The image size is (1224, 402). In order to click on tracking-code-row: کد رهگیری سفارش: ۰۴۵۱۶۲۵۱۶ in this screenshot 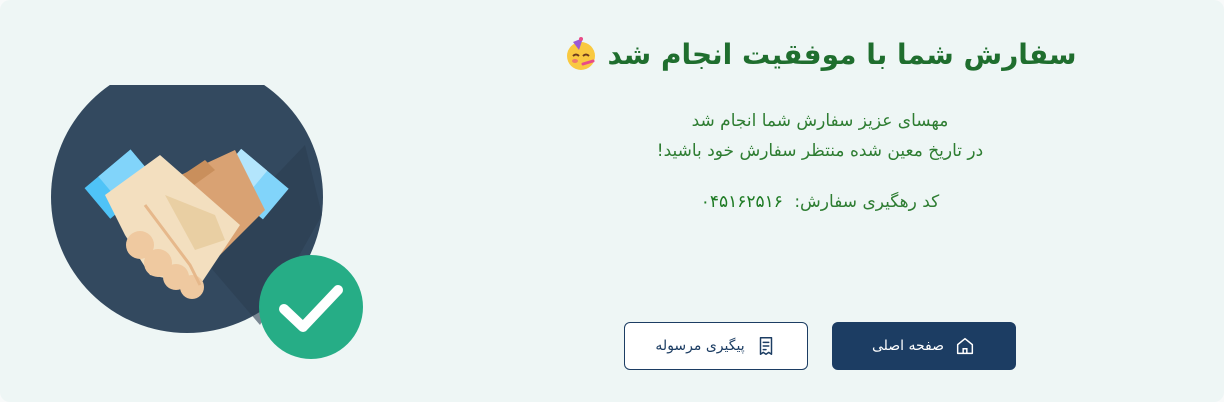, I will do `click(820, 202)`.